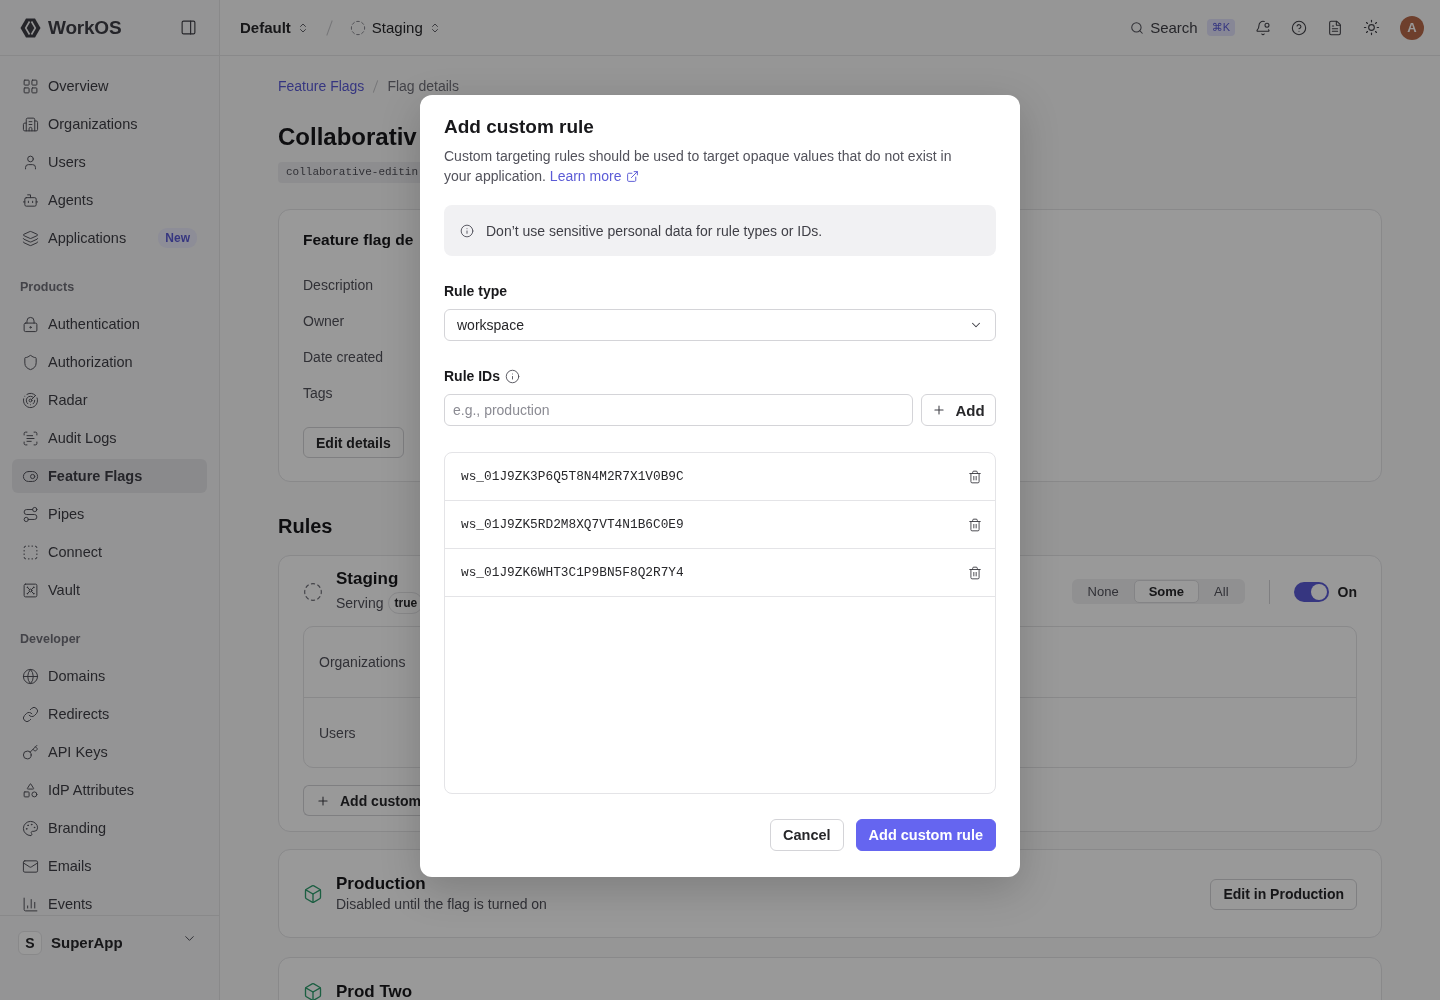 The image size is (1440, 1000). Describe the element at coordinates (109, 590) in the screenshot. I see `nav-item: Vault` at that location.